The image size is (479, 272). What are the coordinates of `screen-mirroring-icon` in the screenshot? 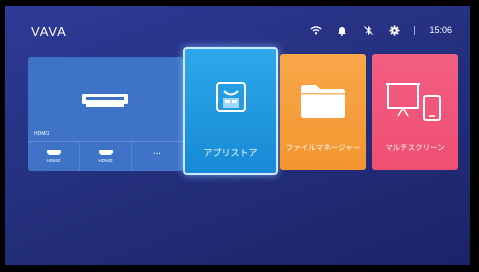 It's located at (413, 102).